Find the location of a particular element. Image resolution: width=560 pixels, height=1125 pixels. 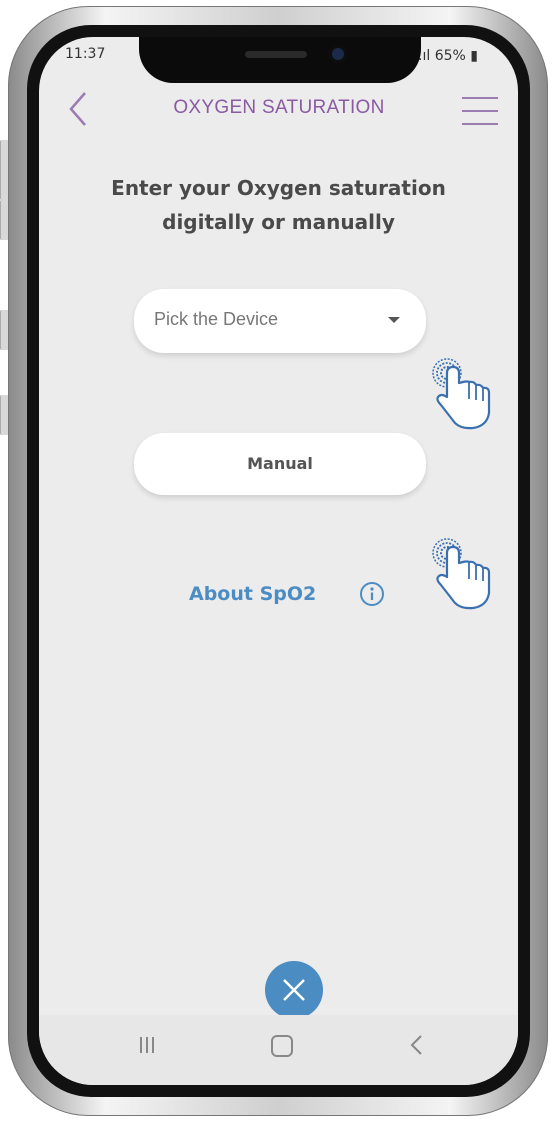

android-nav-bar is located at coordinates (278, 1050).